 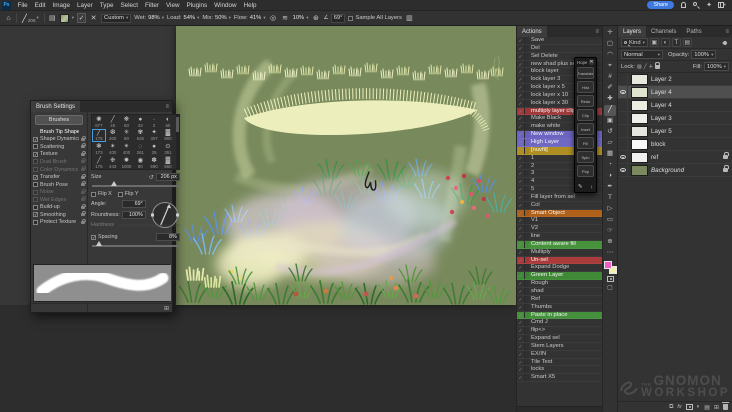 What do you see at coordinates (59, 147) in the screenshot?
I see `brush-section-row: Scattering` at bounding box center [59, 147].